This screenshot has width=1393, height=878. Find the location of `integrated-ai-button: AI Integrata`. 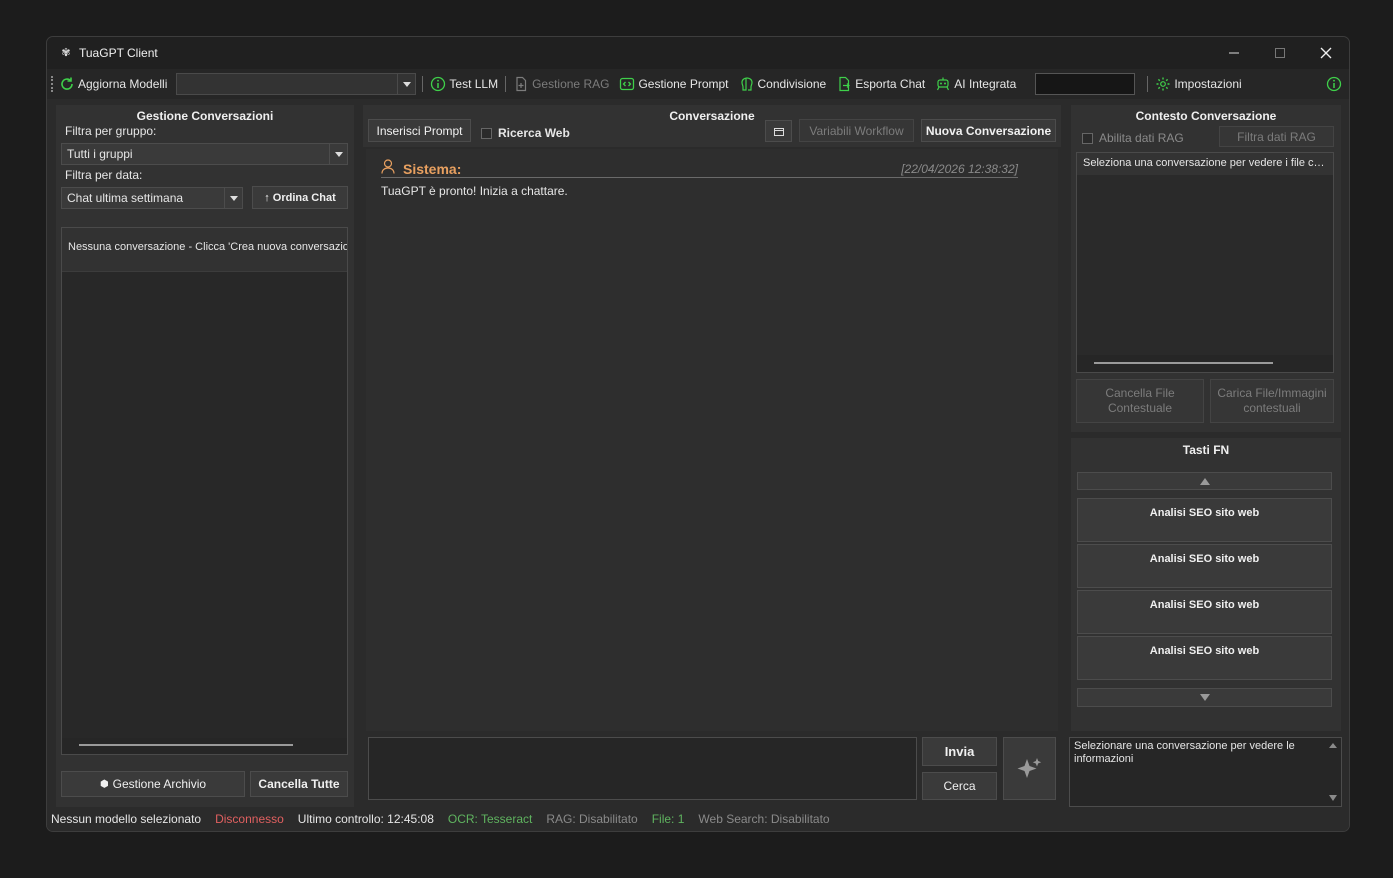

integrated-ai-button: AI Integrata is located at coordinates (975, 84).